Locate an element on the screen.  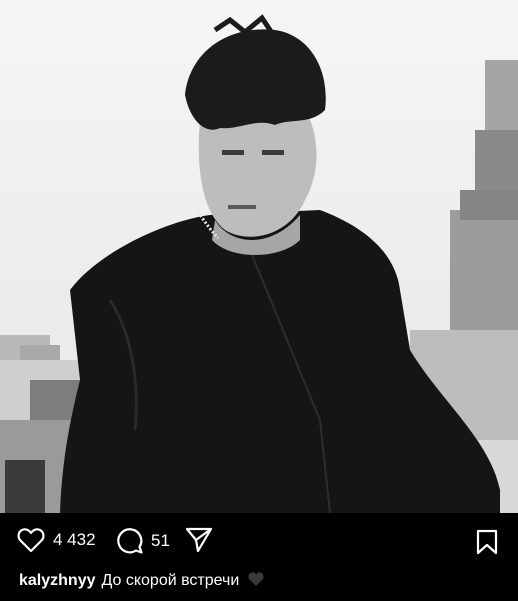
share-button is located at coordinates (199, 540).